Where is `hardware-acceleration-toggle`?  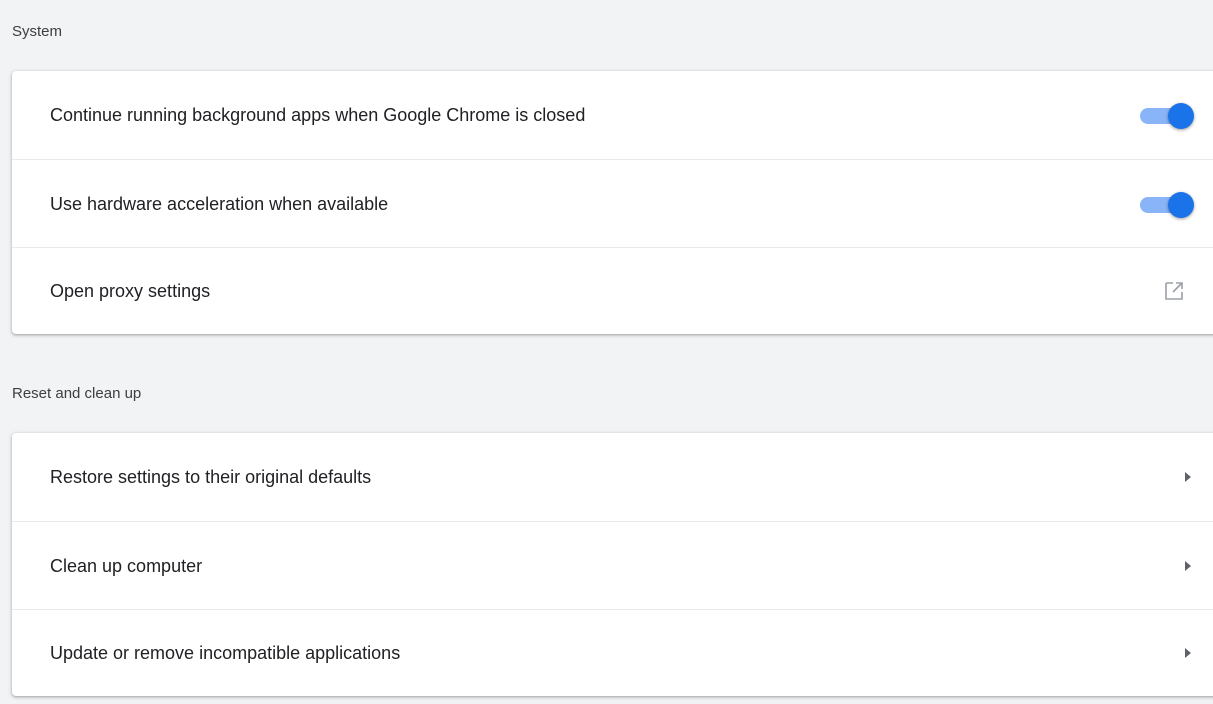 hardware-acceleration-toggle is located at coordinates (1168, 204).